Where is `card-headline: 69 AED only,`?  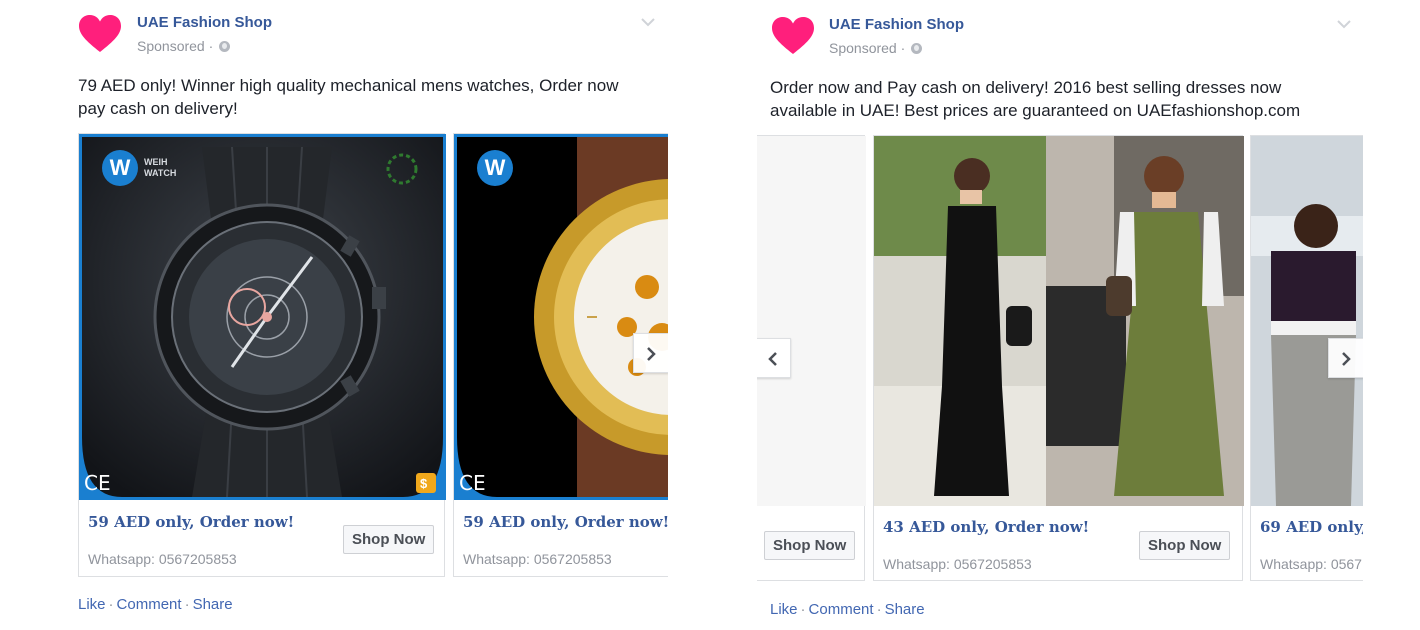
card-headline: 69 AED only, is located at coordinates (1311, 527).